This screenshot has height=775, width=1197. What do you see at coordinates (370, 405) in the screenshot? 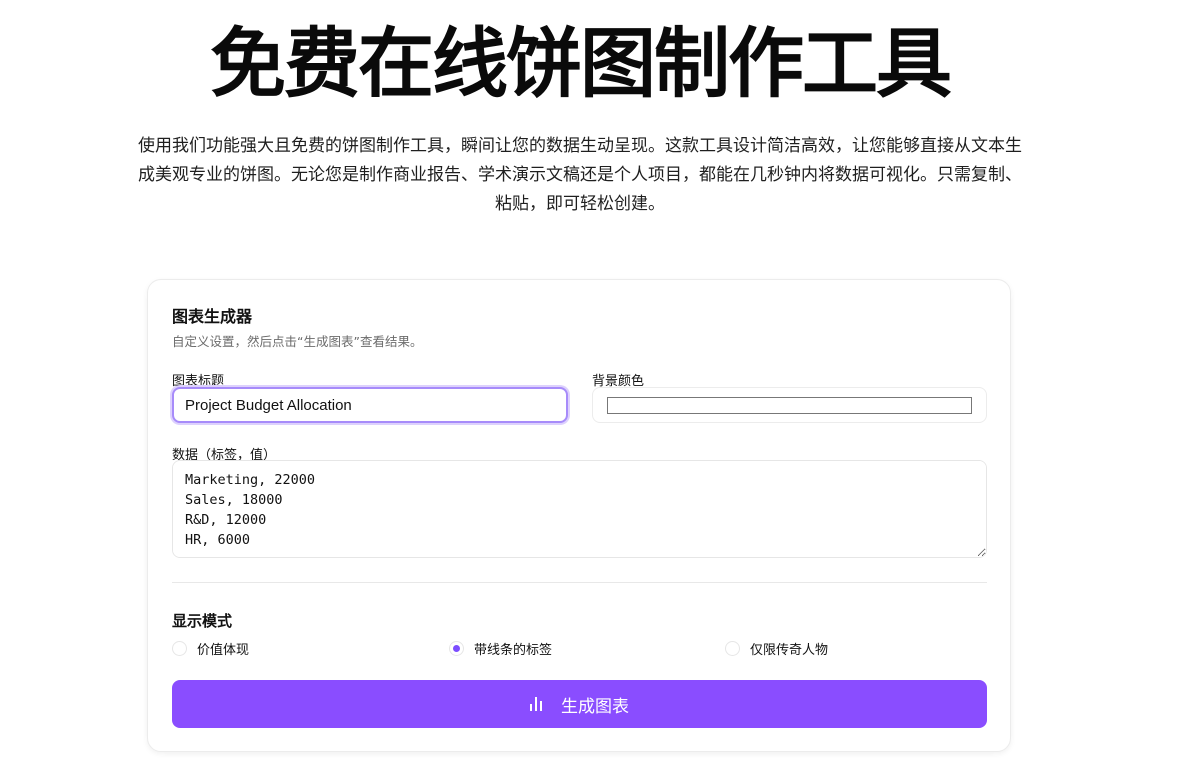
I see `chart-title-input` at bounding box center [370, 405].